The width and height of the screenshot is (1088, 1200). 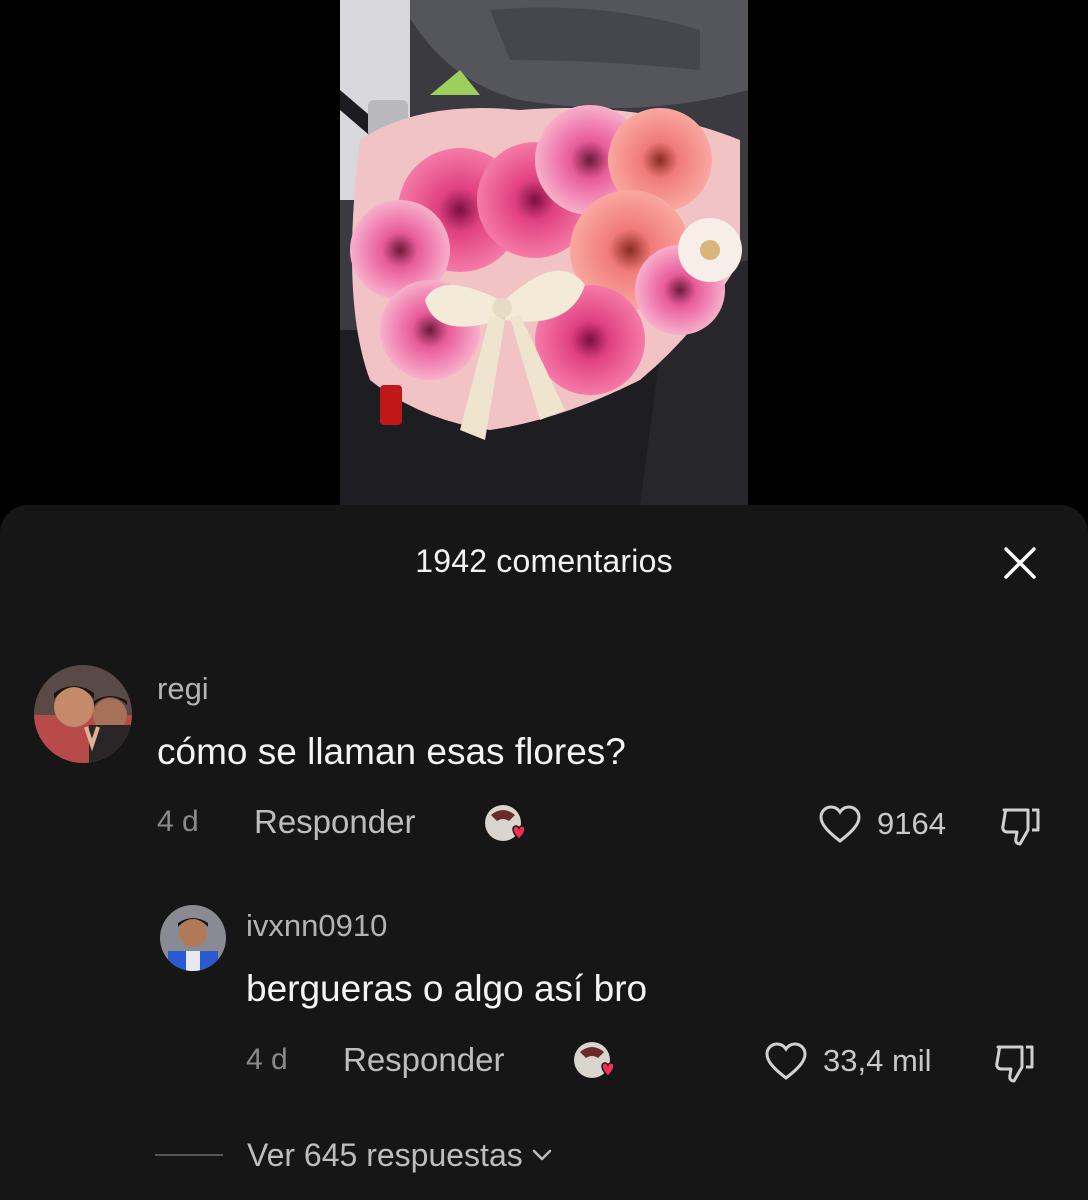 What do you see at coordinates (1020, 563) in the screenshot?
I see `close-icon` at bounding box center [1020, 563].